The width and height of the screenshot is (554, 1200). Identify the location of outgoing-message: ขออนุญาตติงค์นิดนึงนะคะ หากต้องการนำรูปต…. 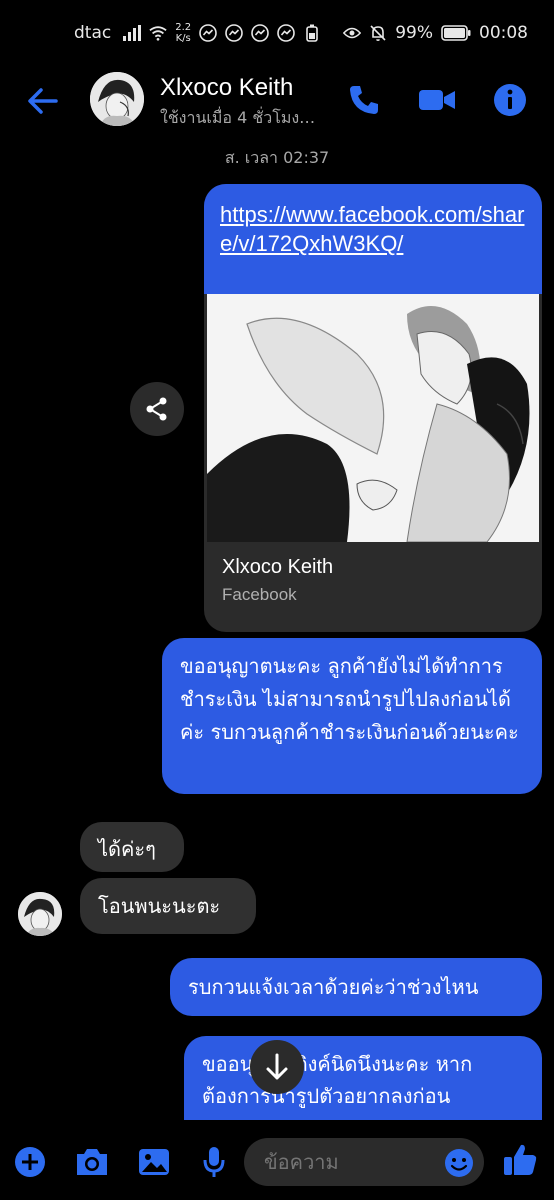
(363, 1078).